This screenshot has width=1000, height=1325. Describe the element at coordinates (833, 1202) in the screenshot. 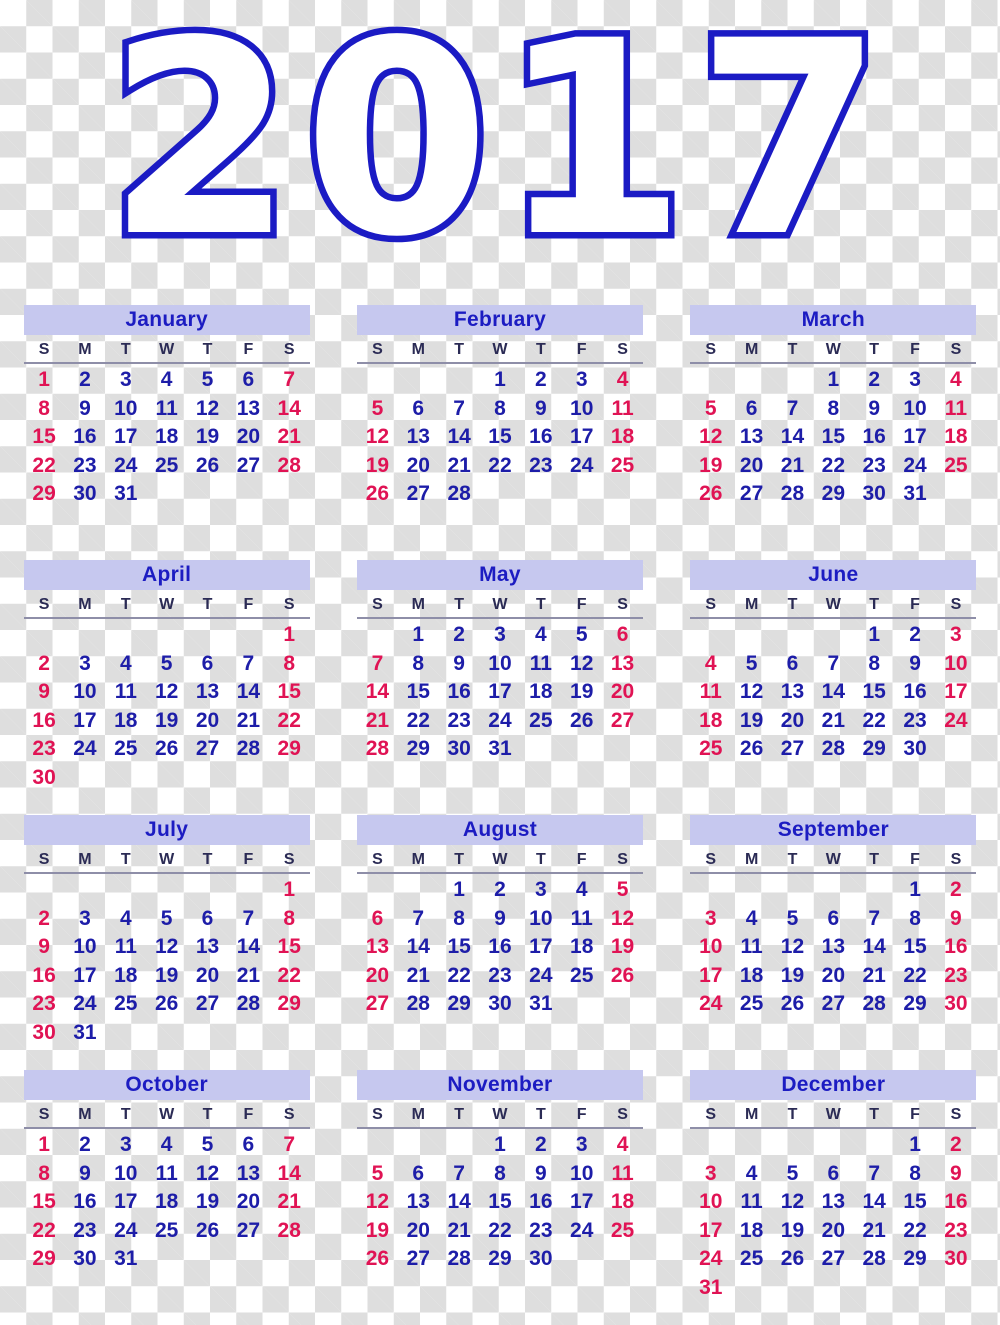

I see `day-cell: 13` at that location.